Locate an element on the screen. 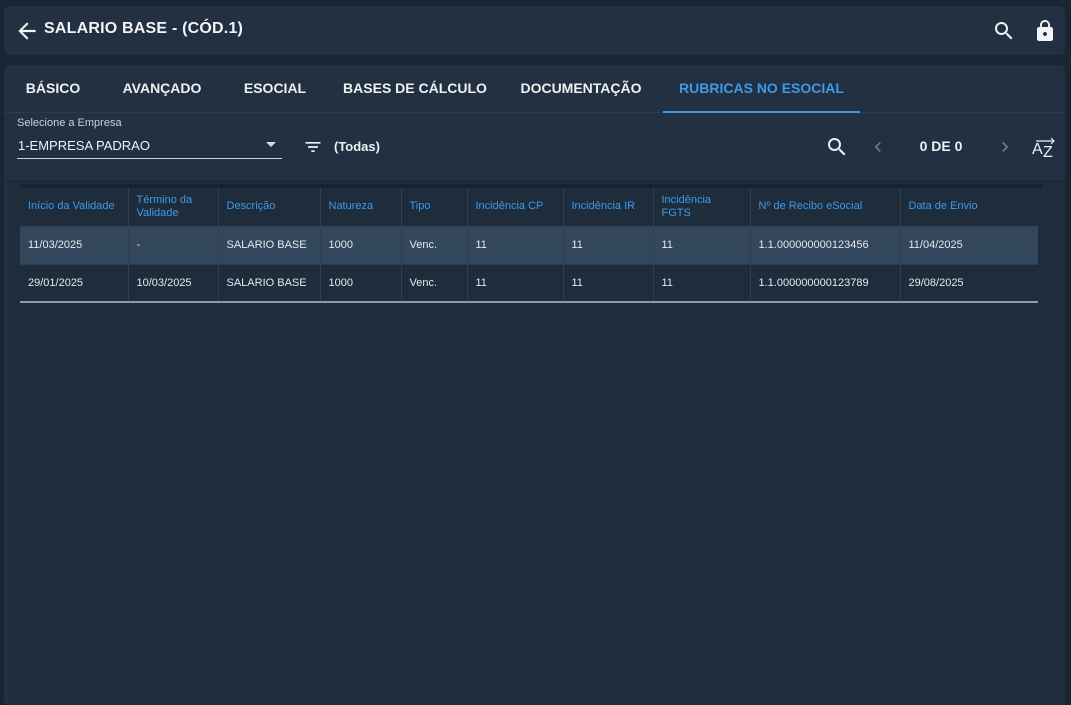 The image size is (1071, 705). tab-documentacao: DOCUMENTAÇÃO is located at coordinates (581, 89).